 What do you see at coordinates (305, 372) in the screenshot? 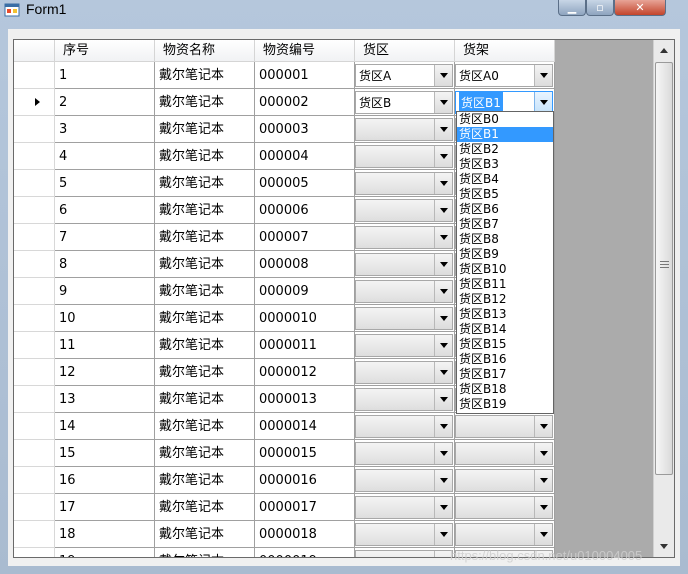
I see `cell-code: 0000012` at bounding box center [305, 372].